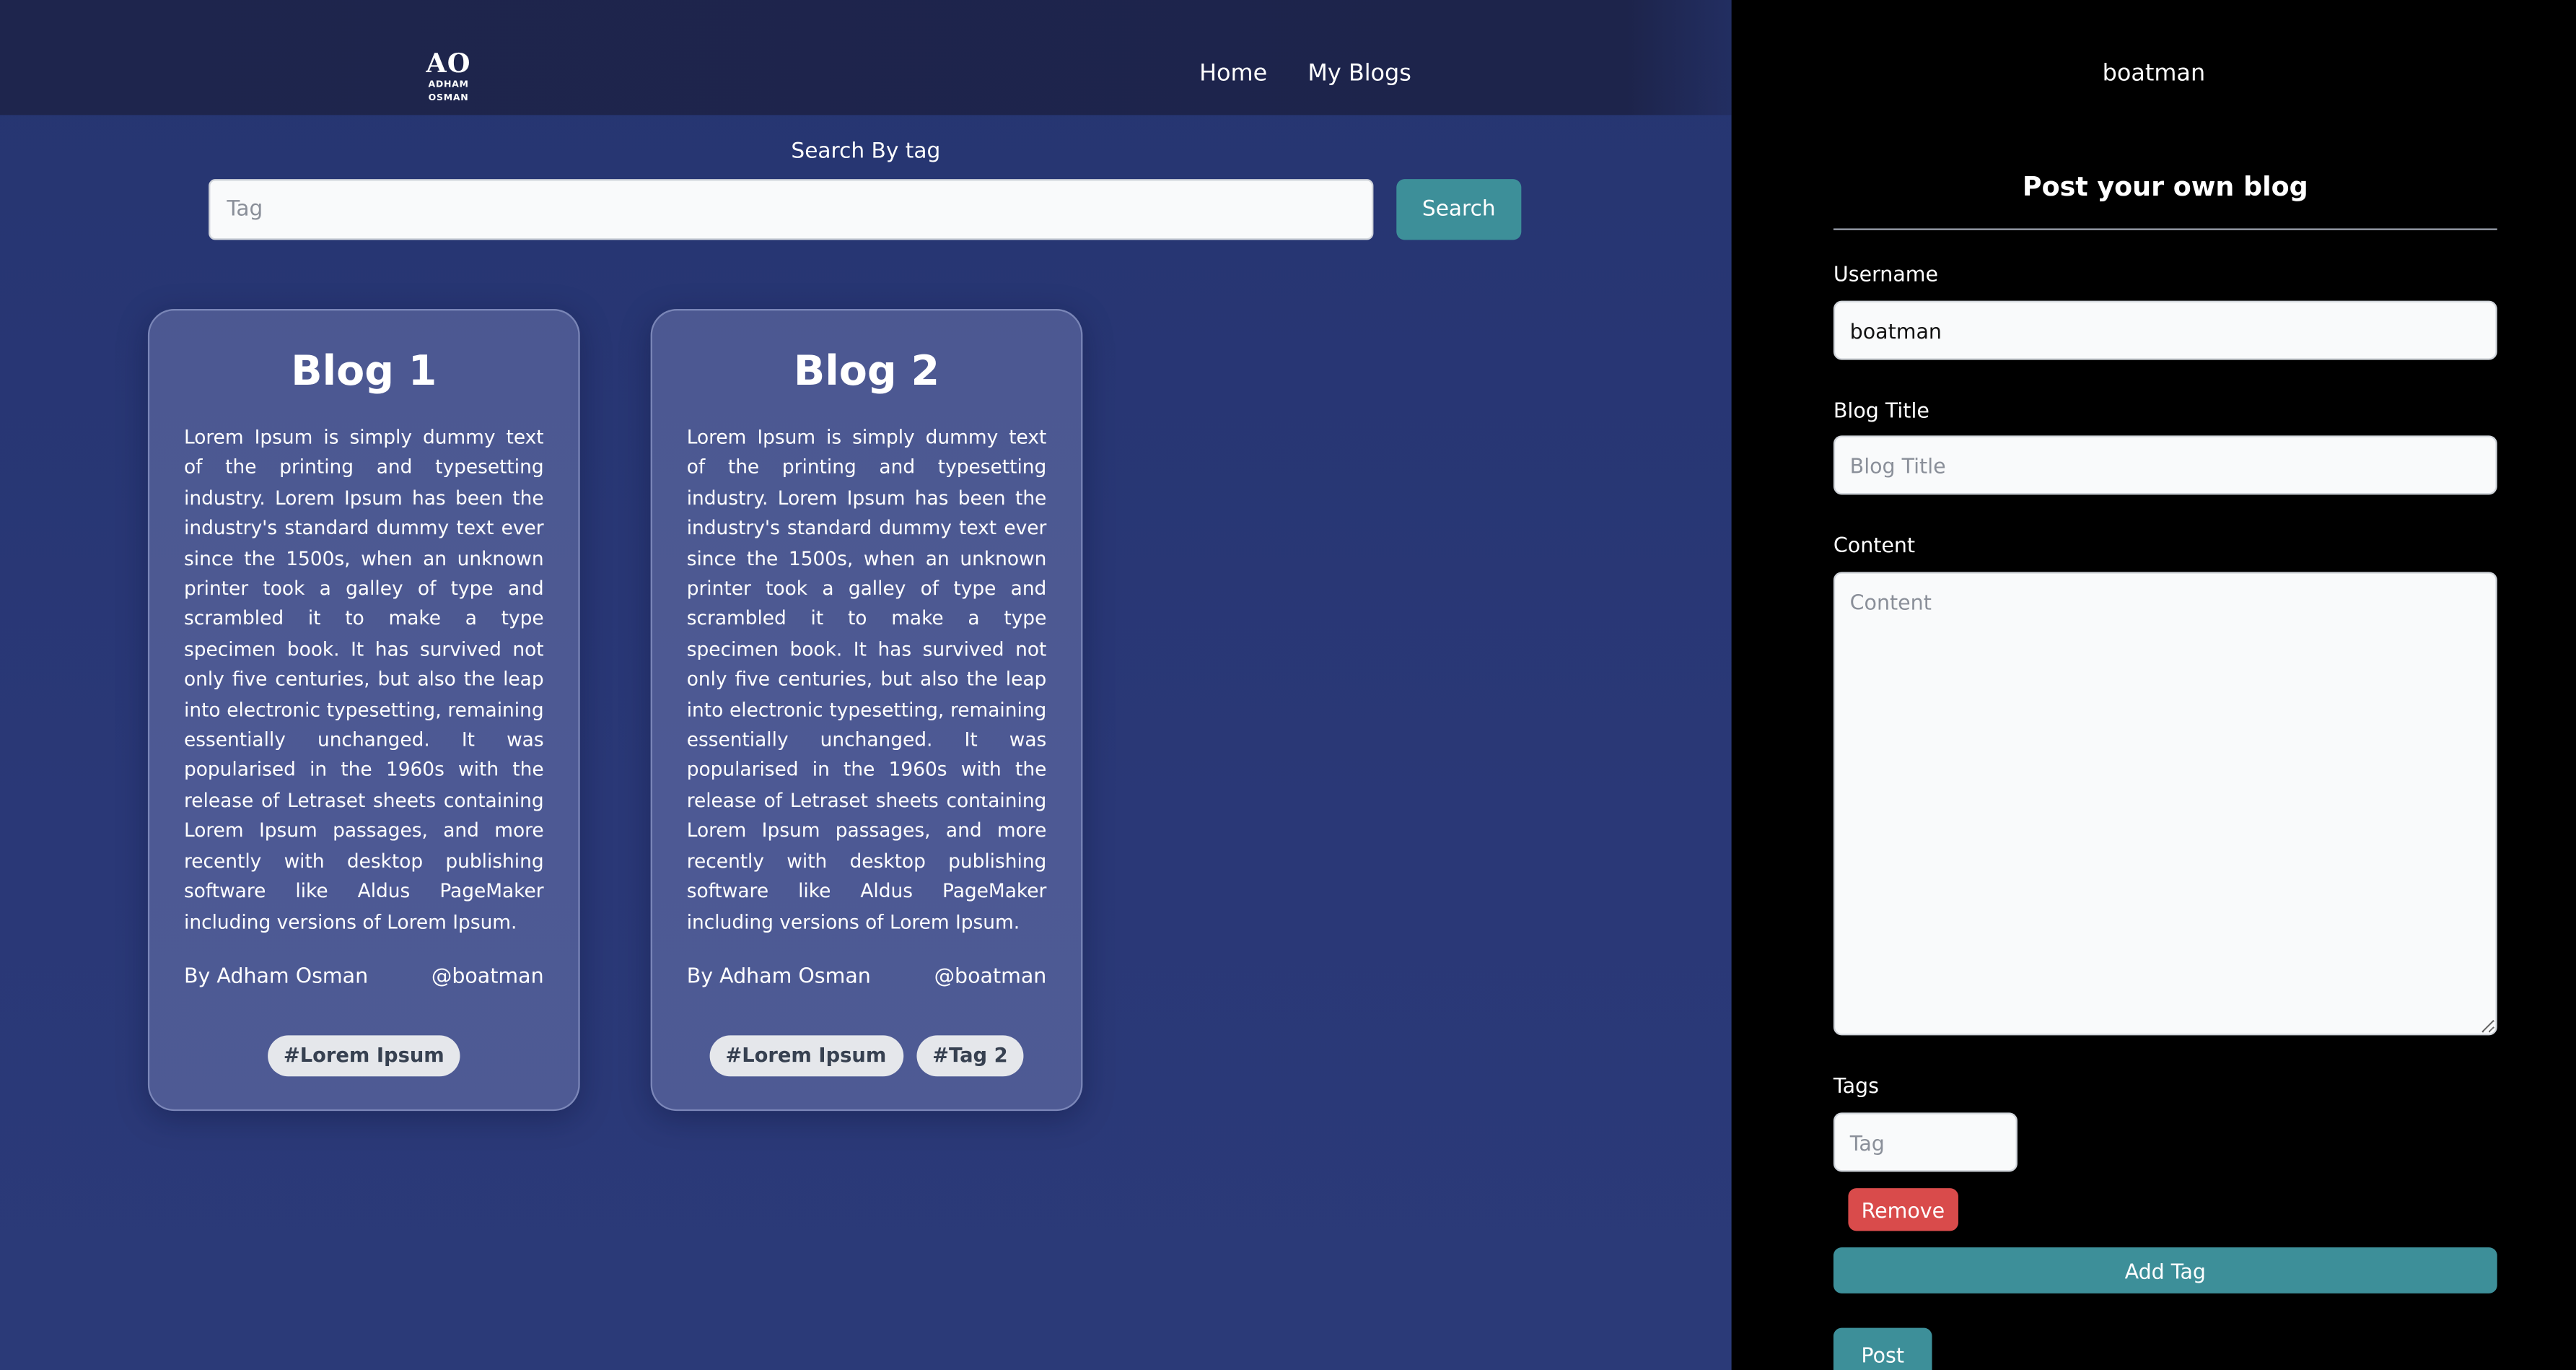 The height and width of the screenshot is (1370, 2576). What do you see at coordinates (2165, 804) in the screenshot?
I see `content-field` at bounding box center [2165, 804].